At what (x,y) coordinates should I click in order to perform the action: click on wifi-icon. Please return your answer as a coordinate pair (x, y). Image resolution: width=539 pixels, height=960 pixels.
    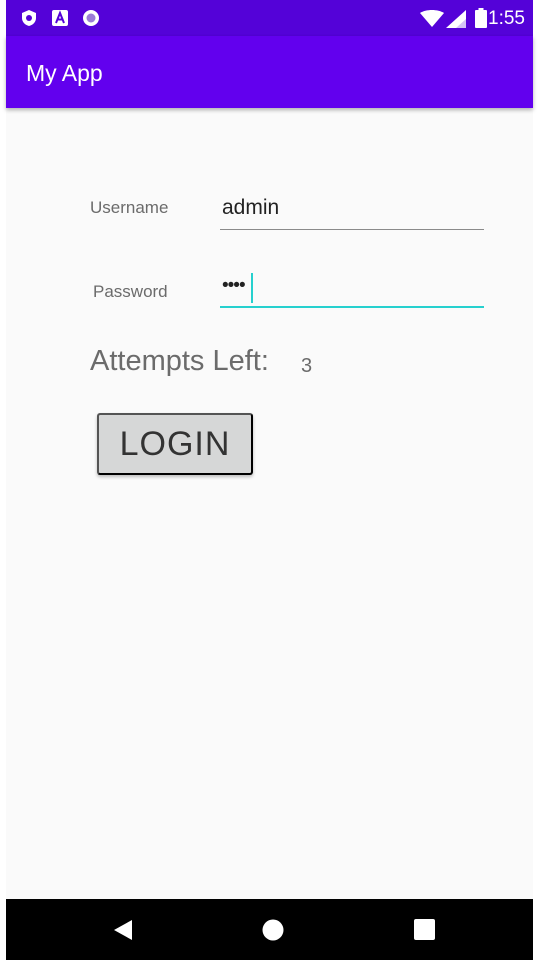
    Looking at the image, I should click on (432, 18).